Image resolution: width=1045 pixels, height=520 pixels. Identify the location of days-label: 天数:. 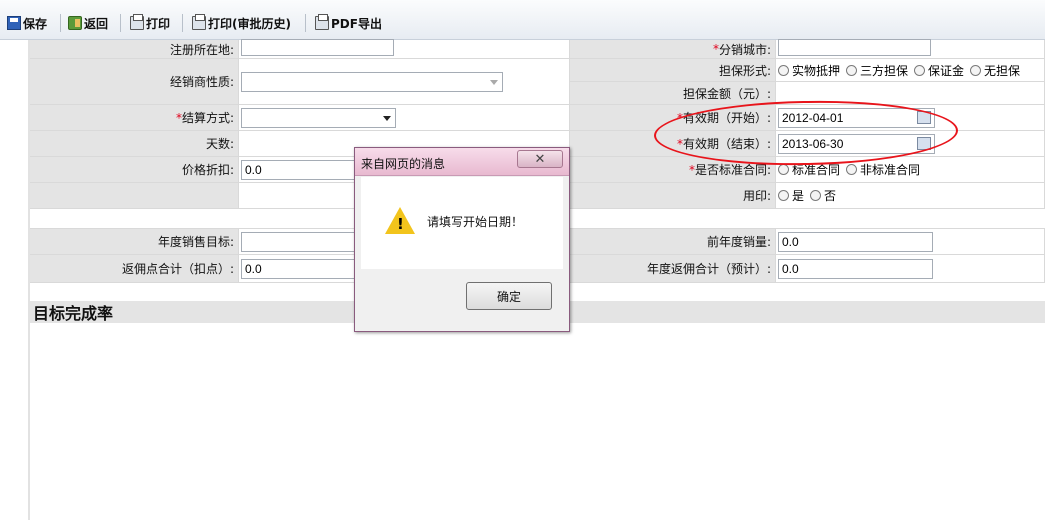
(134, 144).